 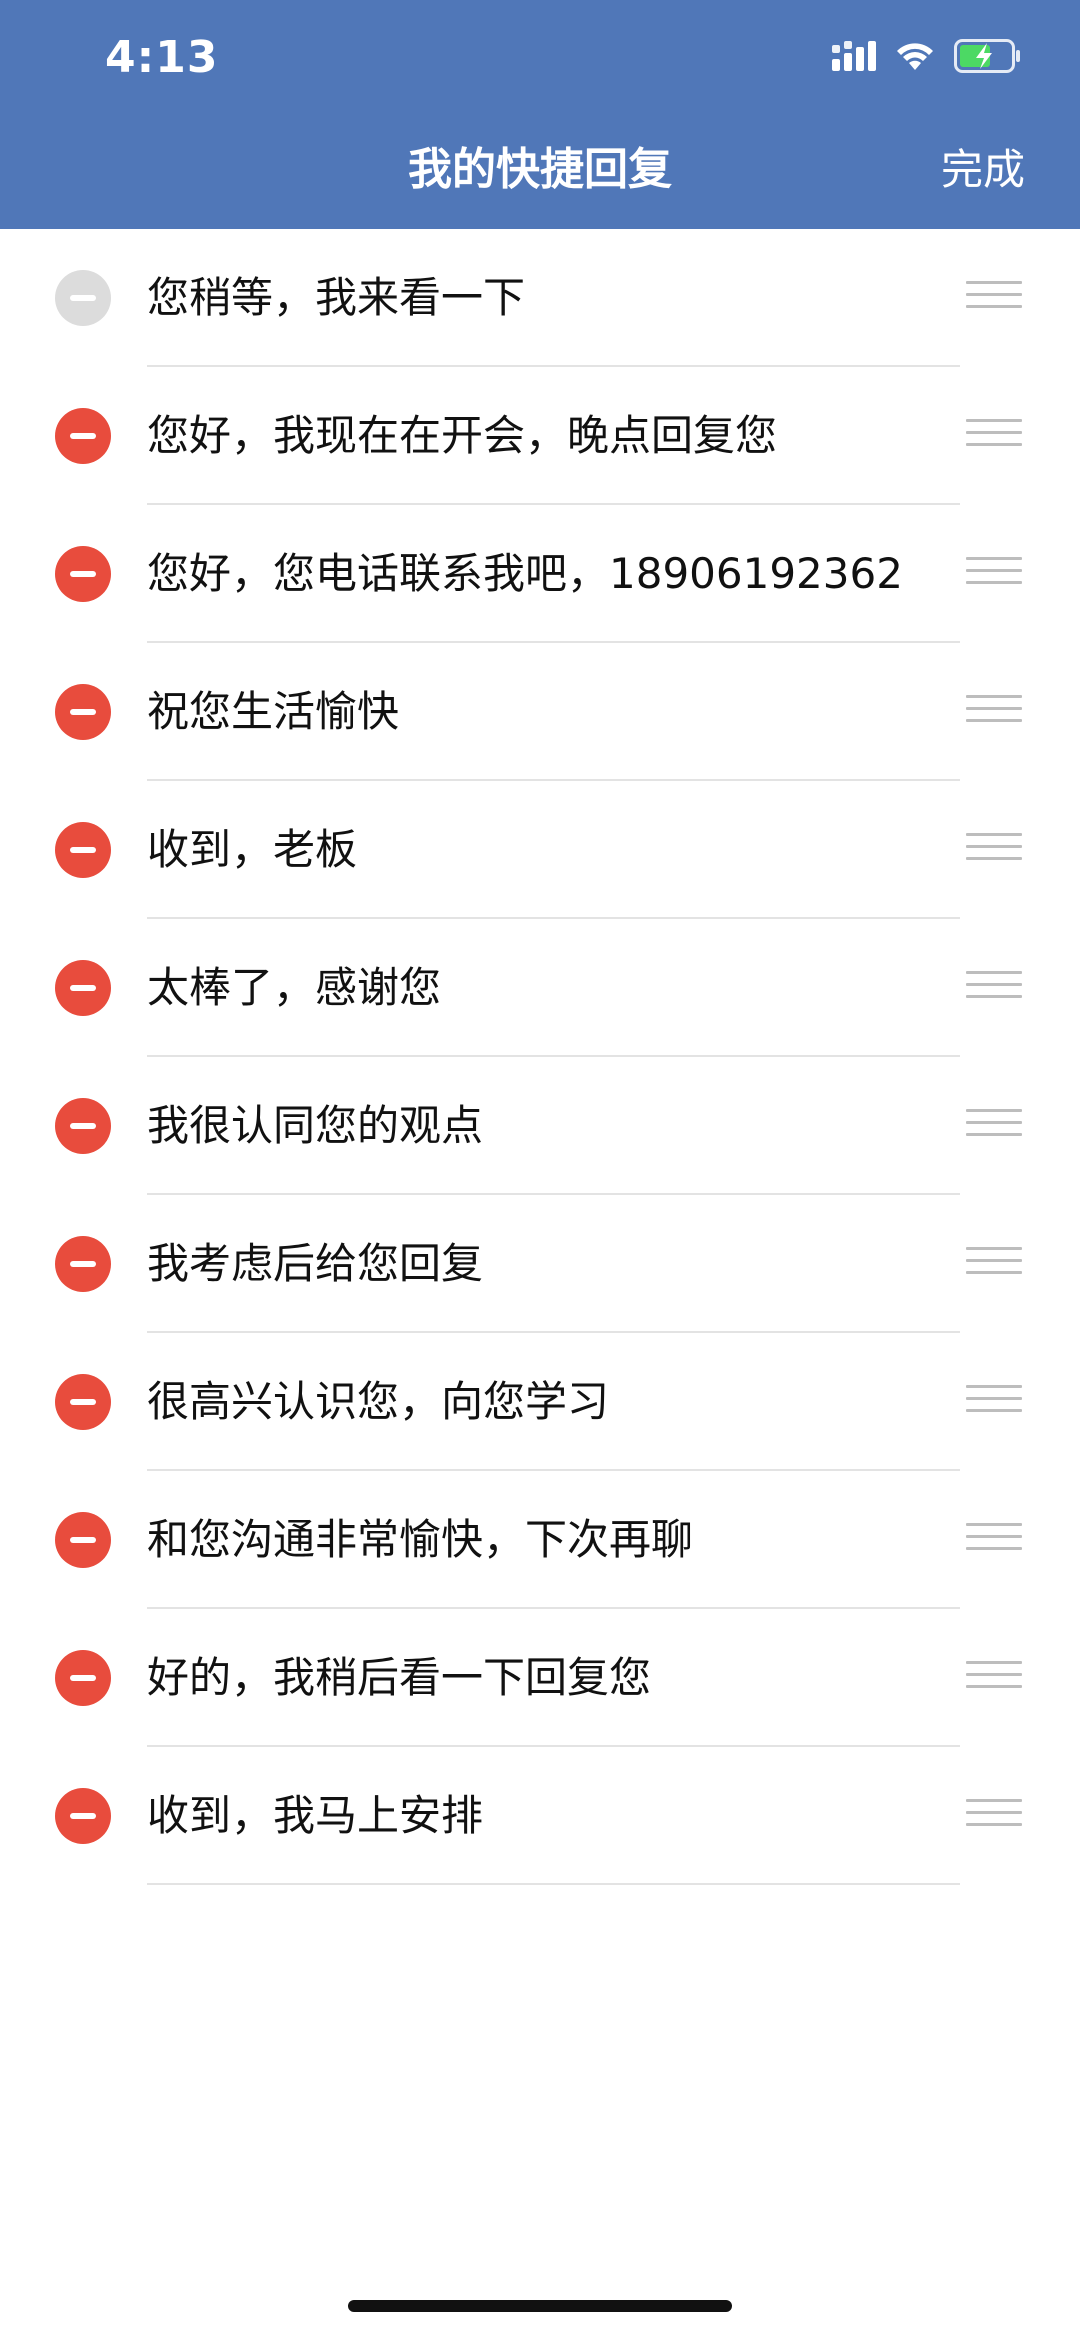 I want to click on reply-text: 您好，您电话联系我吧，18906192362, so click(x=525, y=573).